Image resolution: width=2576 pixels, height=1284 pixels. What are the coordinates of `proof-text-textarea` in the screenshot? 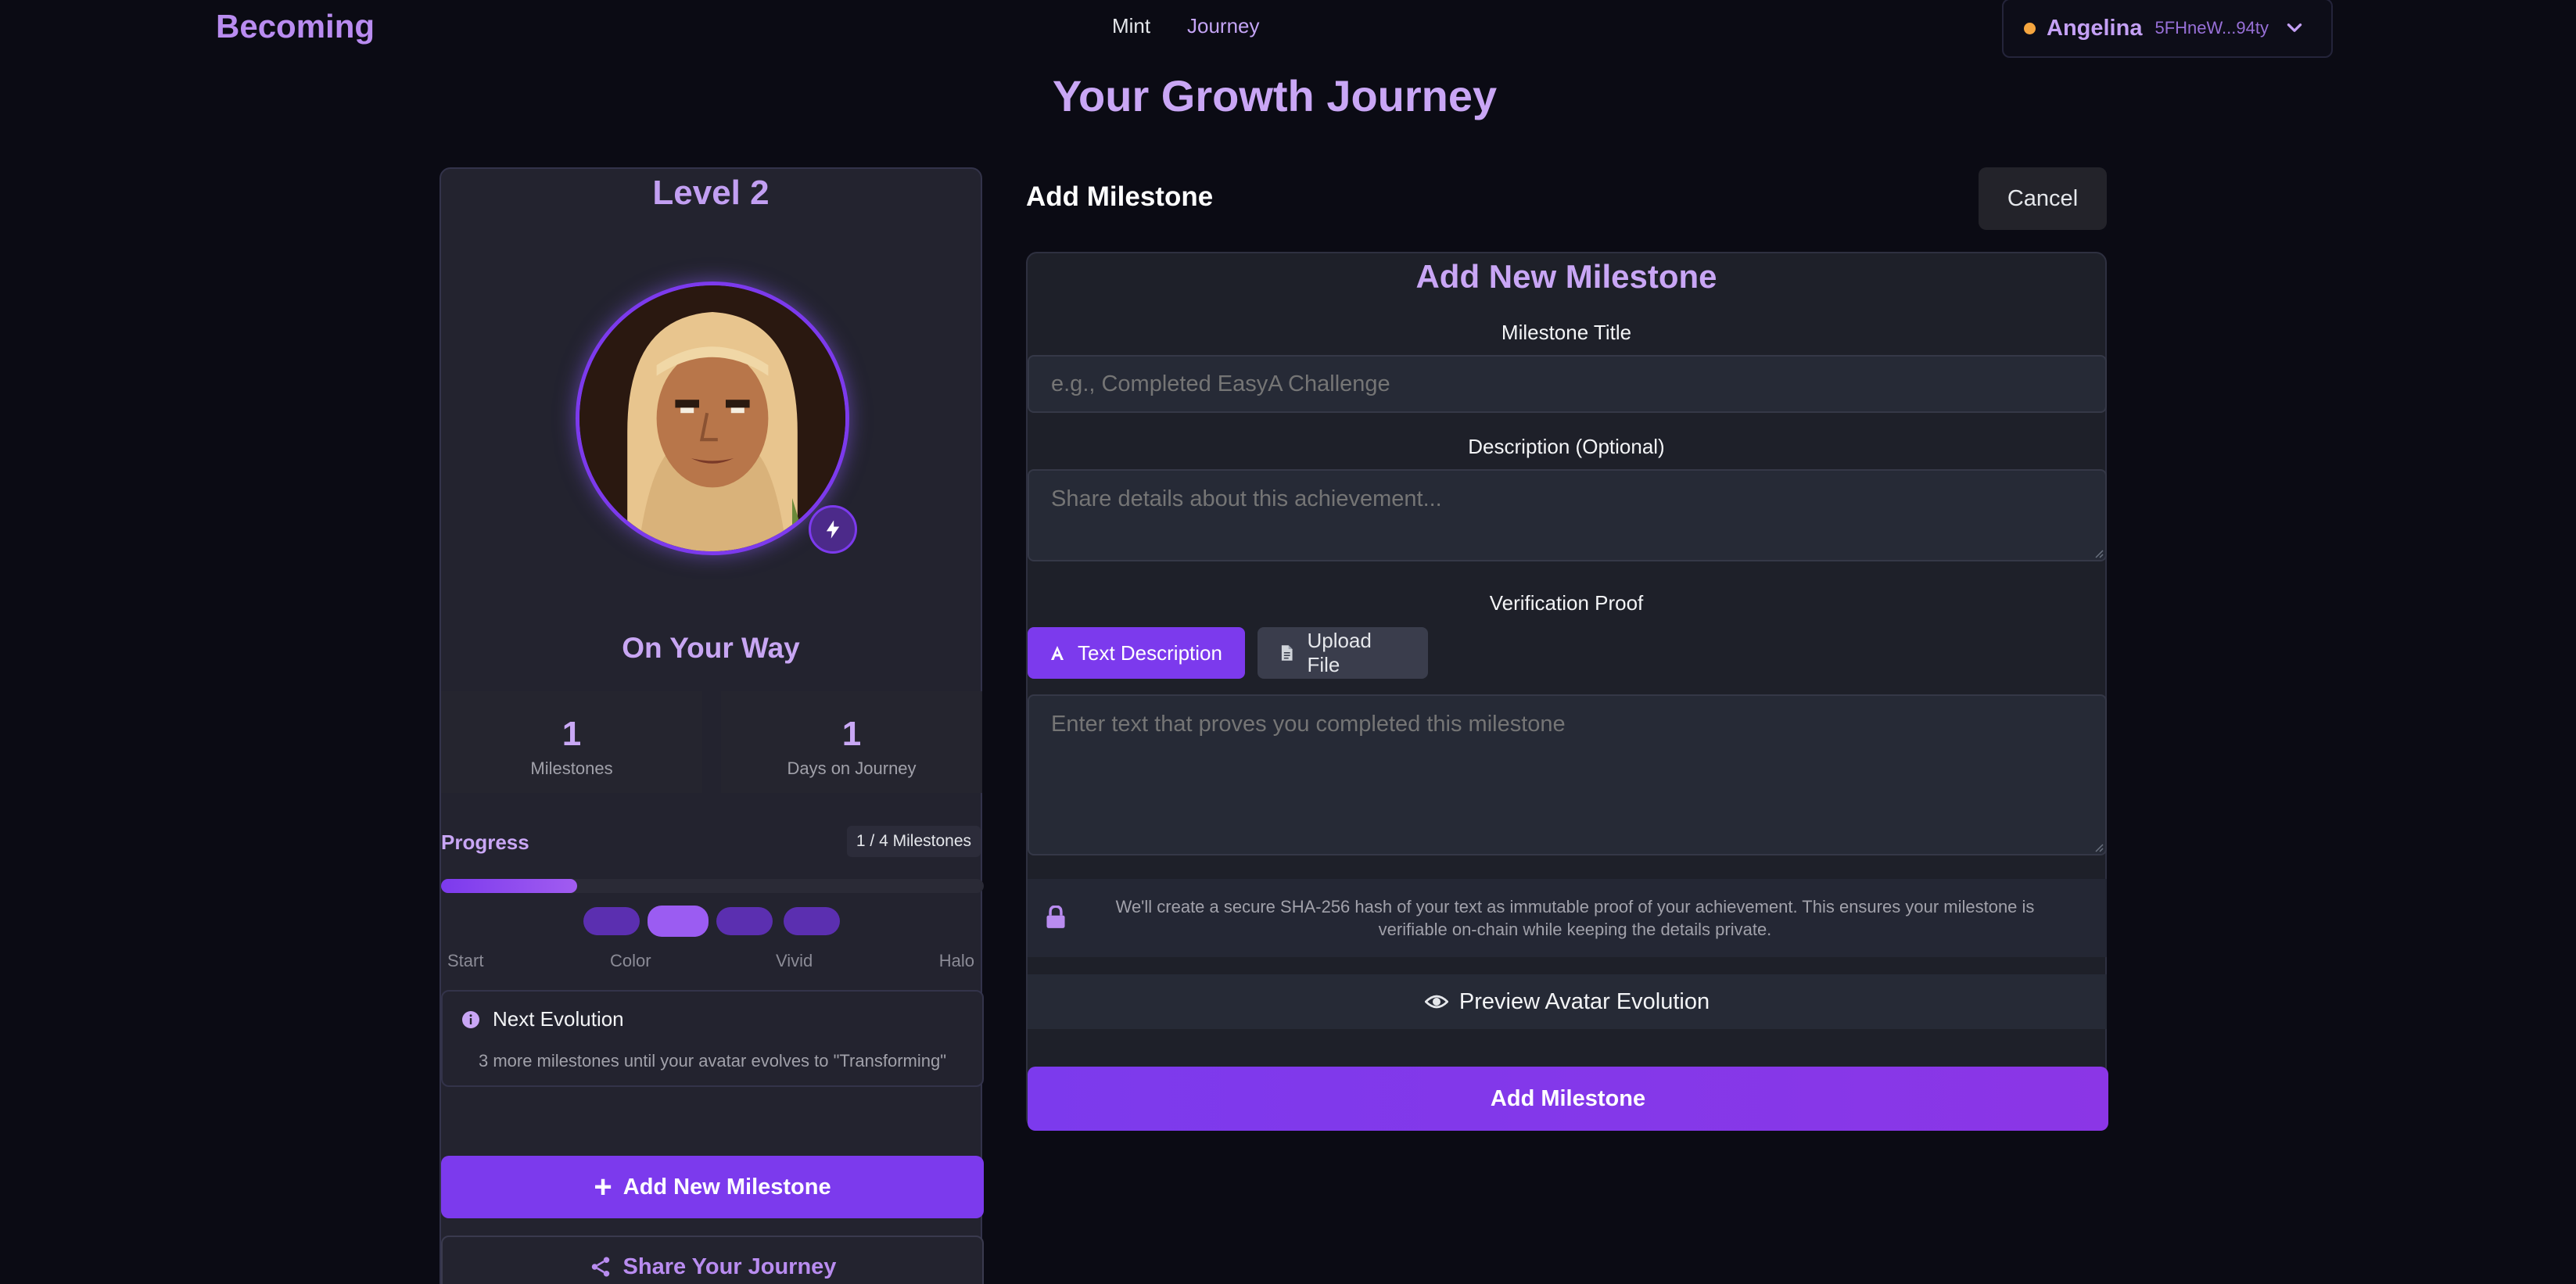 It's located at (1567, 774).